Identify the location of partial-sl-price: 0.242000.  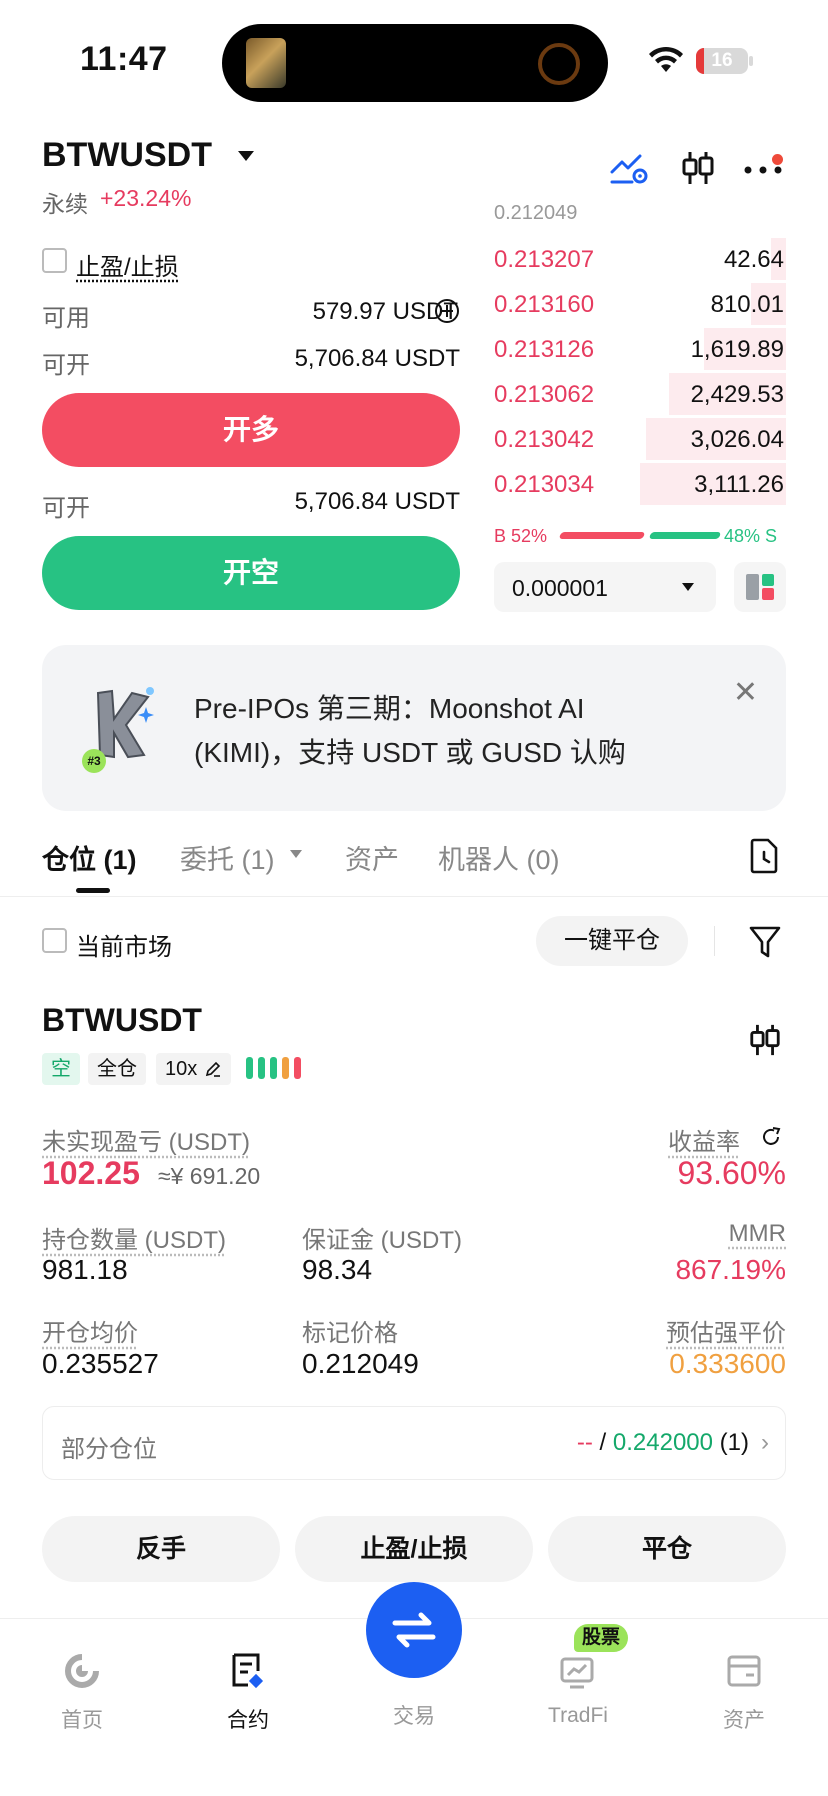
(662, 1442).